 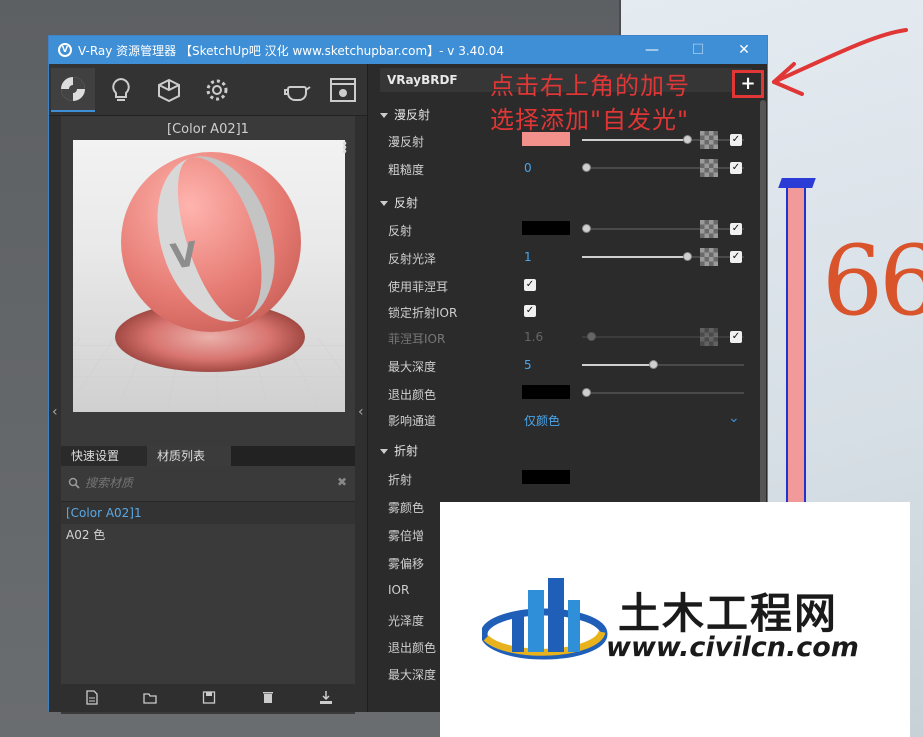 What do you see at coordinates (406, 536) in the screenshot?
I see `row-label: 雾倍增` at bounding box center [406, 536].